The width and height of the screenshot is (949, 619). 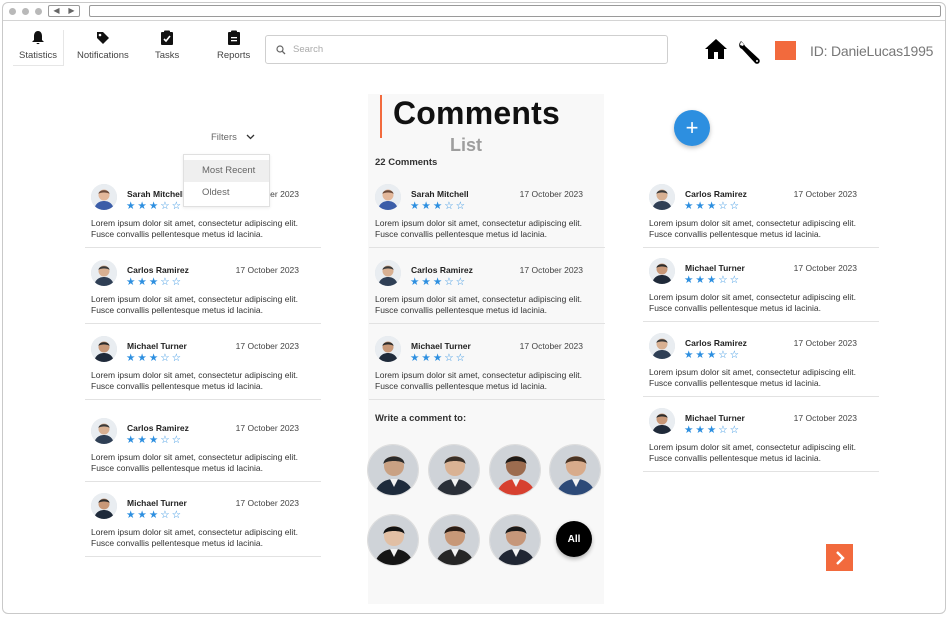 I want to click on add-comment-button: +, so click(x=692, y=128).